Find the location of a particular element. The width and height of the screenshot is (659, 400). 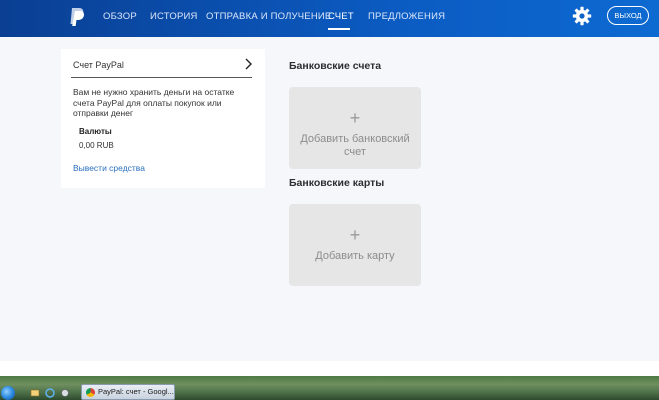

settings-tray-icon is located at coordinates (65, 393).